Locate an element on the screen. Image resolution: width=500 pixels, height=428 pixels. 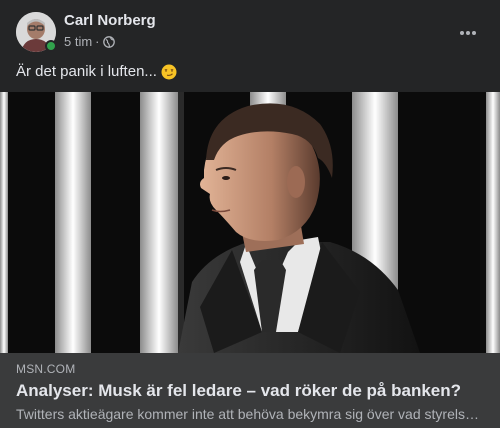
post-meta: 5 tim · is located at coordinates (89, 42).